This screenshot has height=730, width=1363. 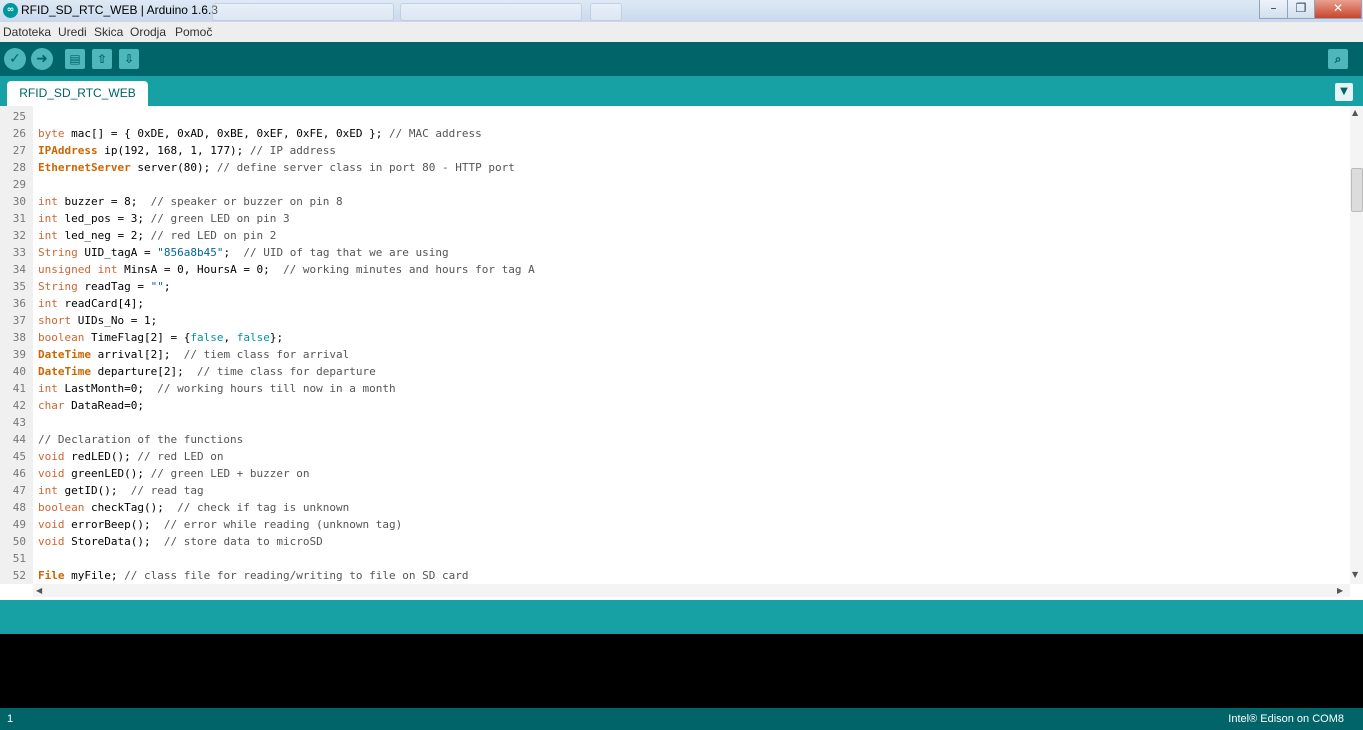 What do you see at coordinates (675, 456) in the screenshot?
I see `code-line: 45 void redLED(); // red LED on` at bounding box center [675, 456].